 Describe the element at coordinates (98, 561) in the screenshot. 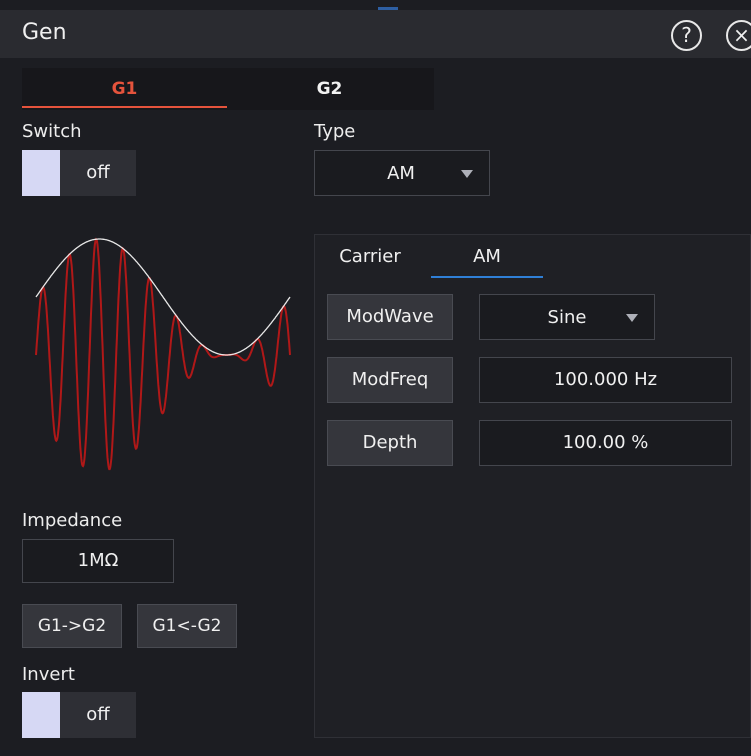

I see `impedance-field: 1MΩ` at that location.